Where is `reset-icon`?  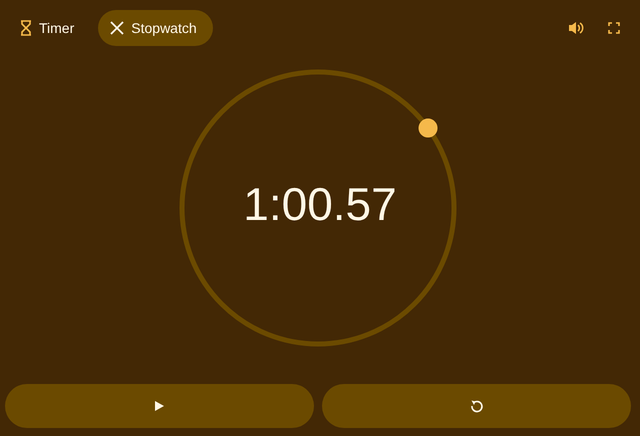
reset-icon is located at coordinates (477, 406).